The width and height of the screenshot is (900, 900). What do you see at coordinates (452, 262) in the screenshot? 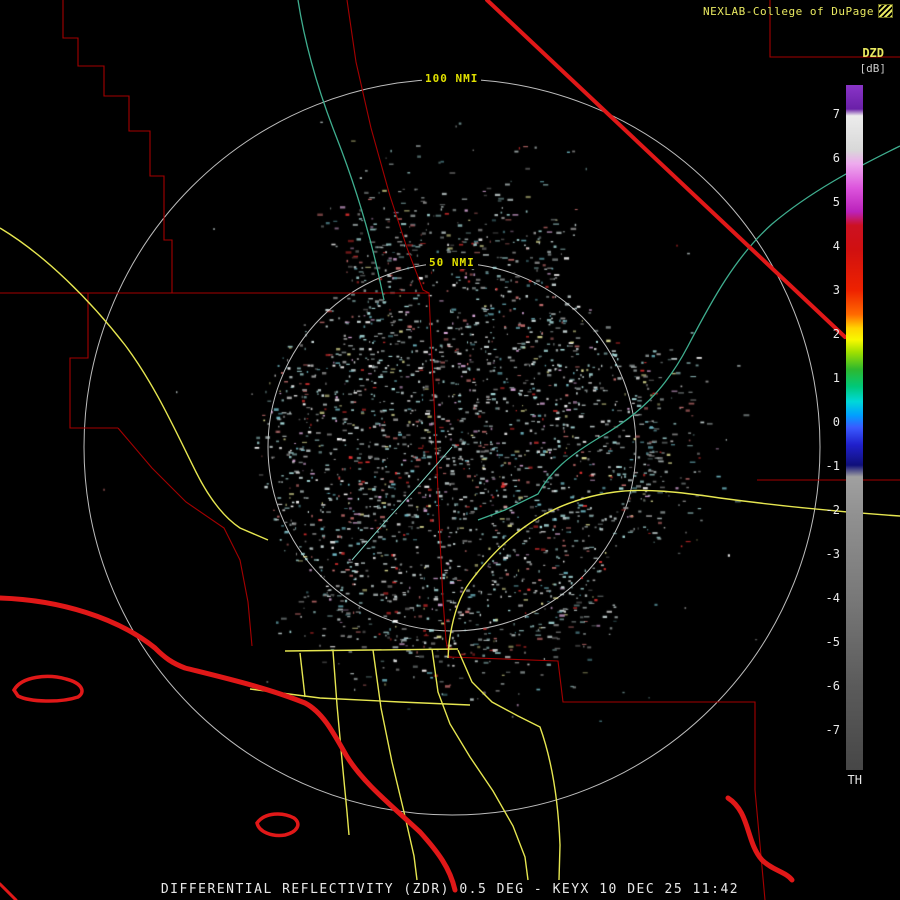
I see `inner-ring-label: 50 NMI` at bounding box center [452, 262].